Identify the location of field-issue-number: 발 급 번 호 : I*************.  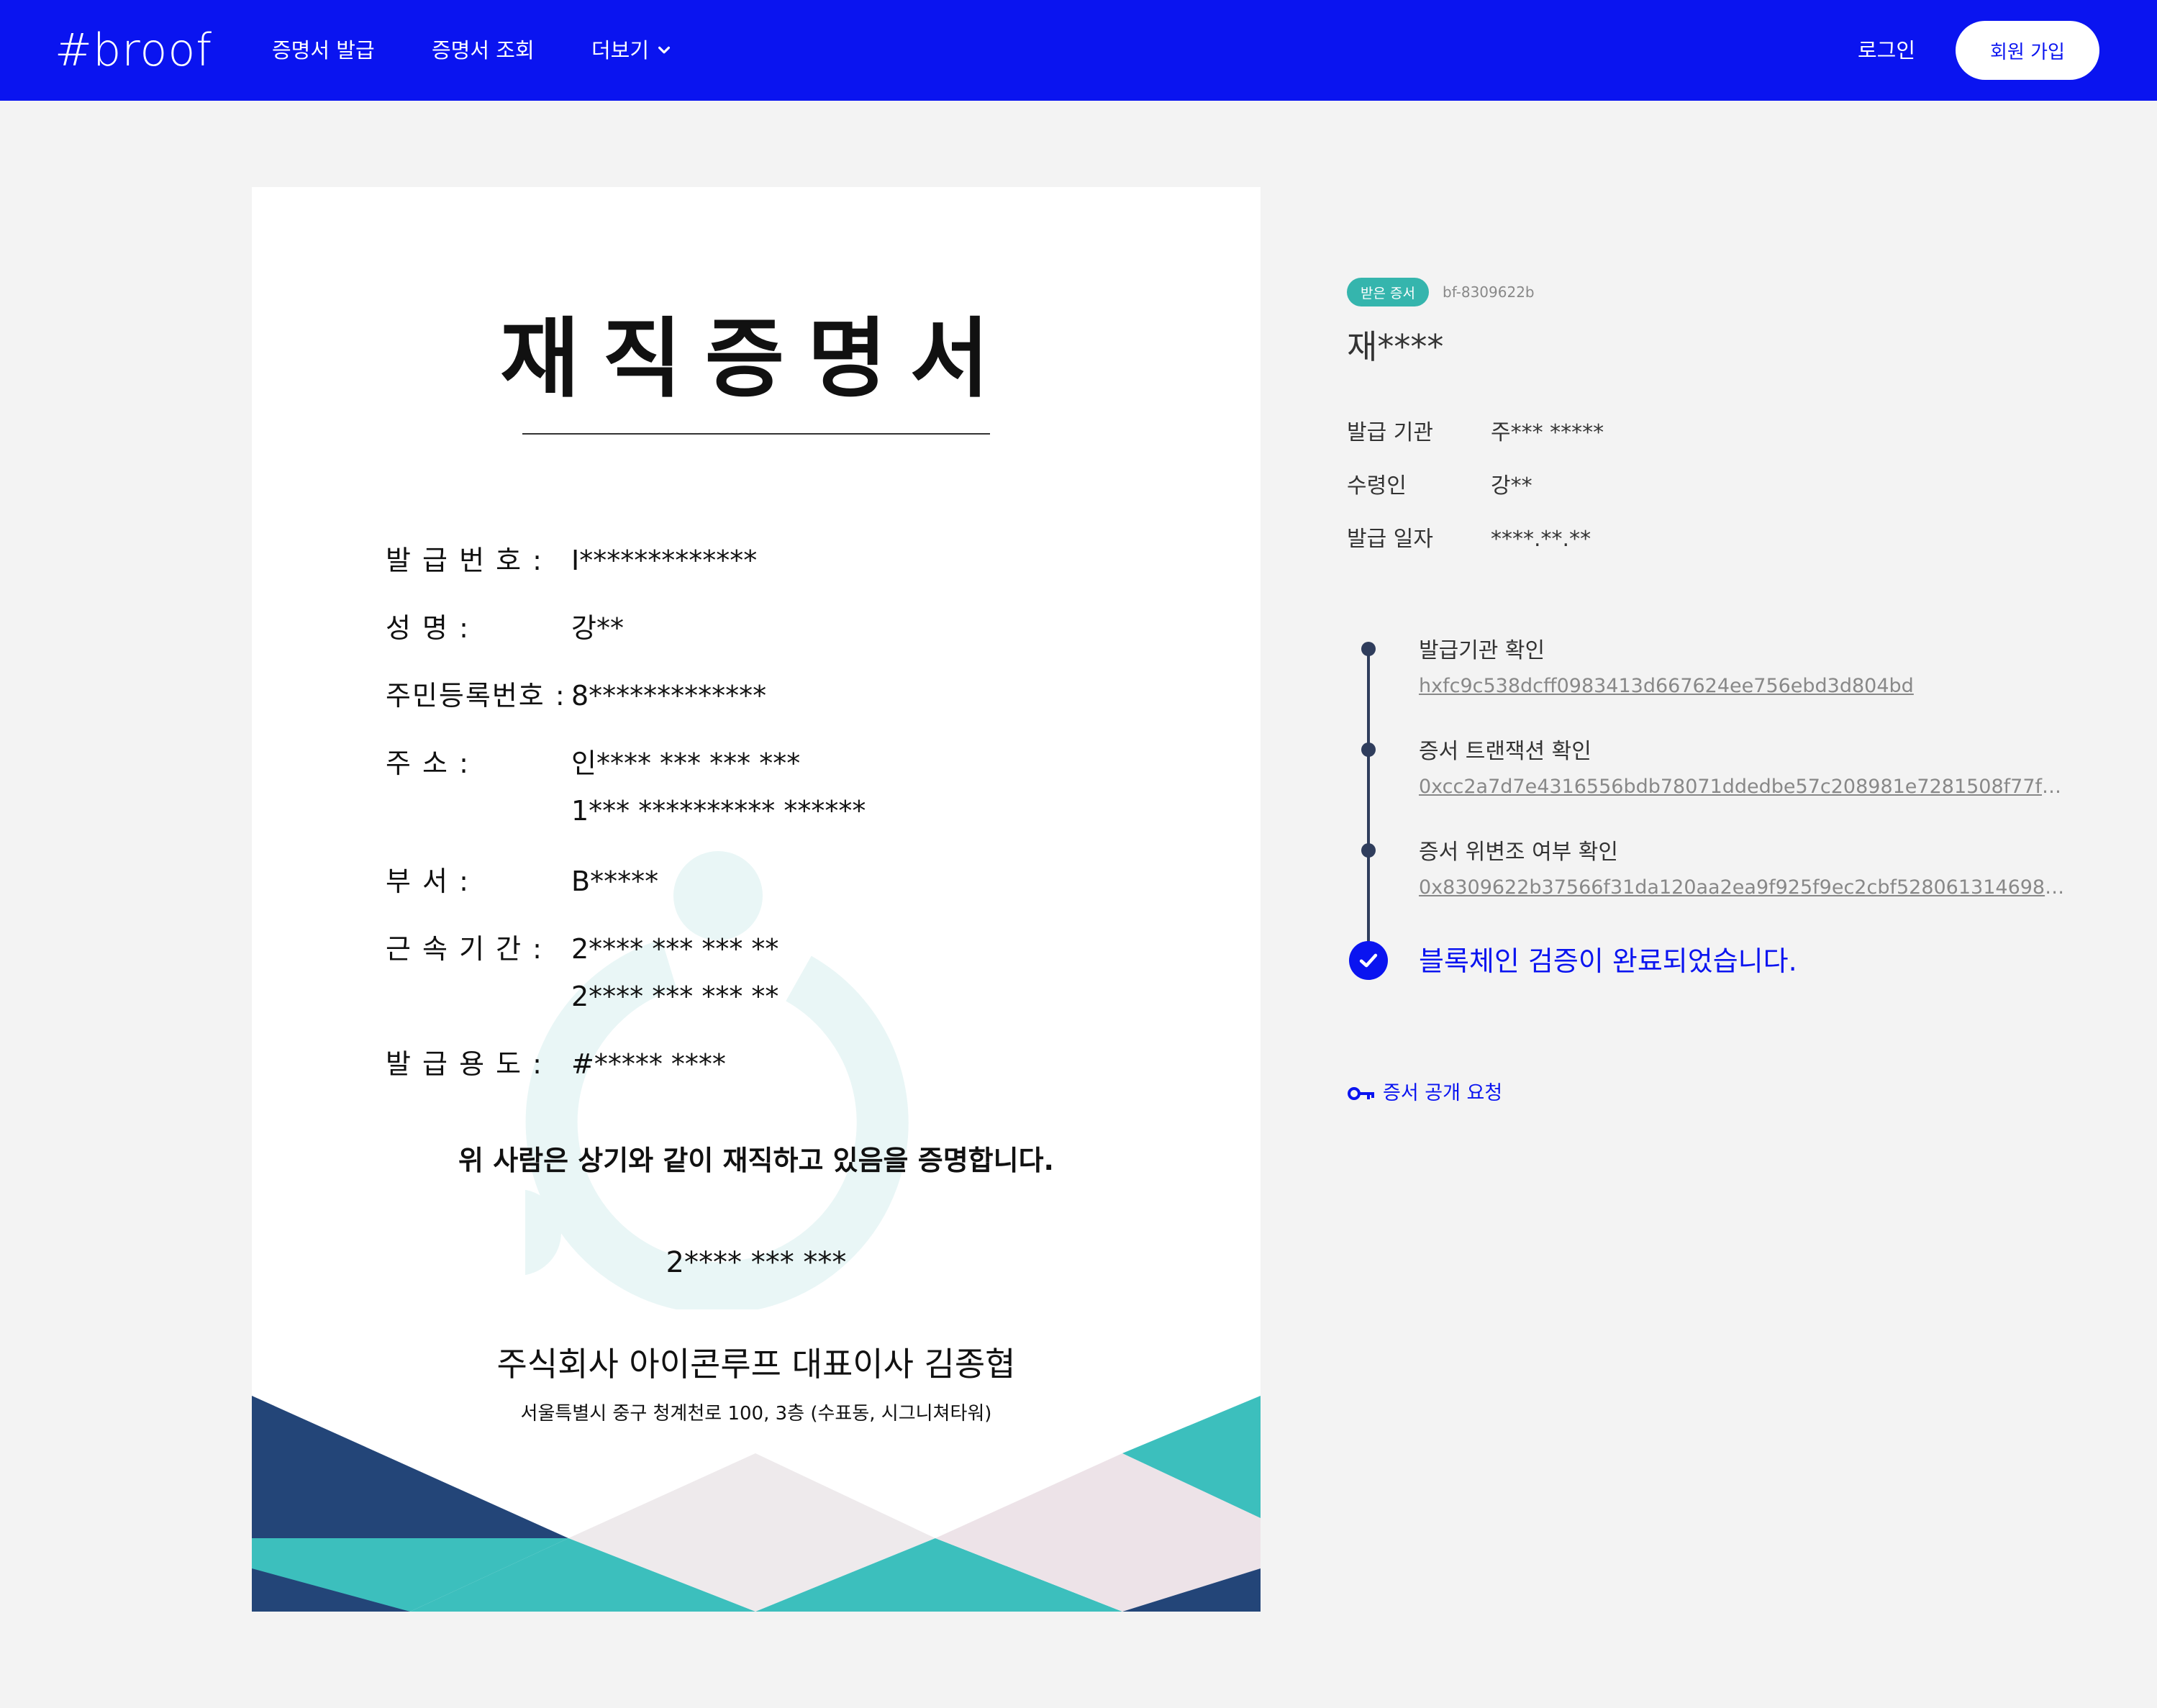
(571, 560).